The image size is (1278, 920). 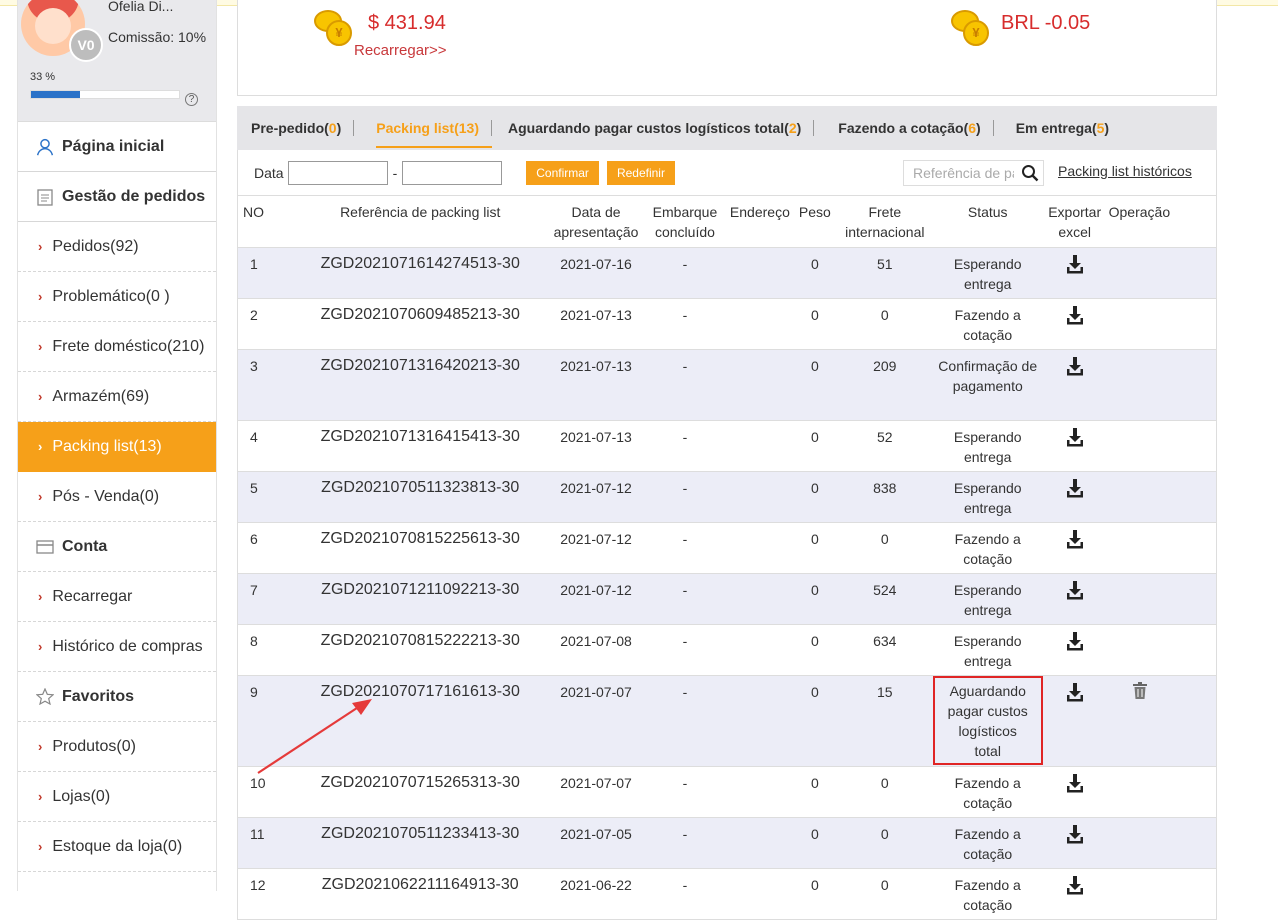 I want to click on cell-ref: ZGD2021071316415413-30, so click(x=420, y=446).